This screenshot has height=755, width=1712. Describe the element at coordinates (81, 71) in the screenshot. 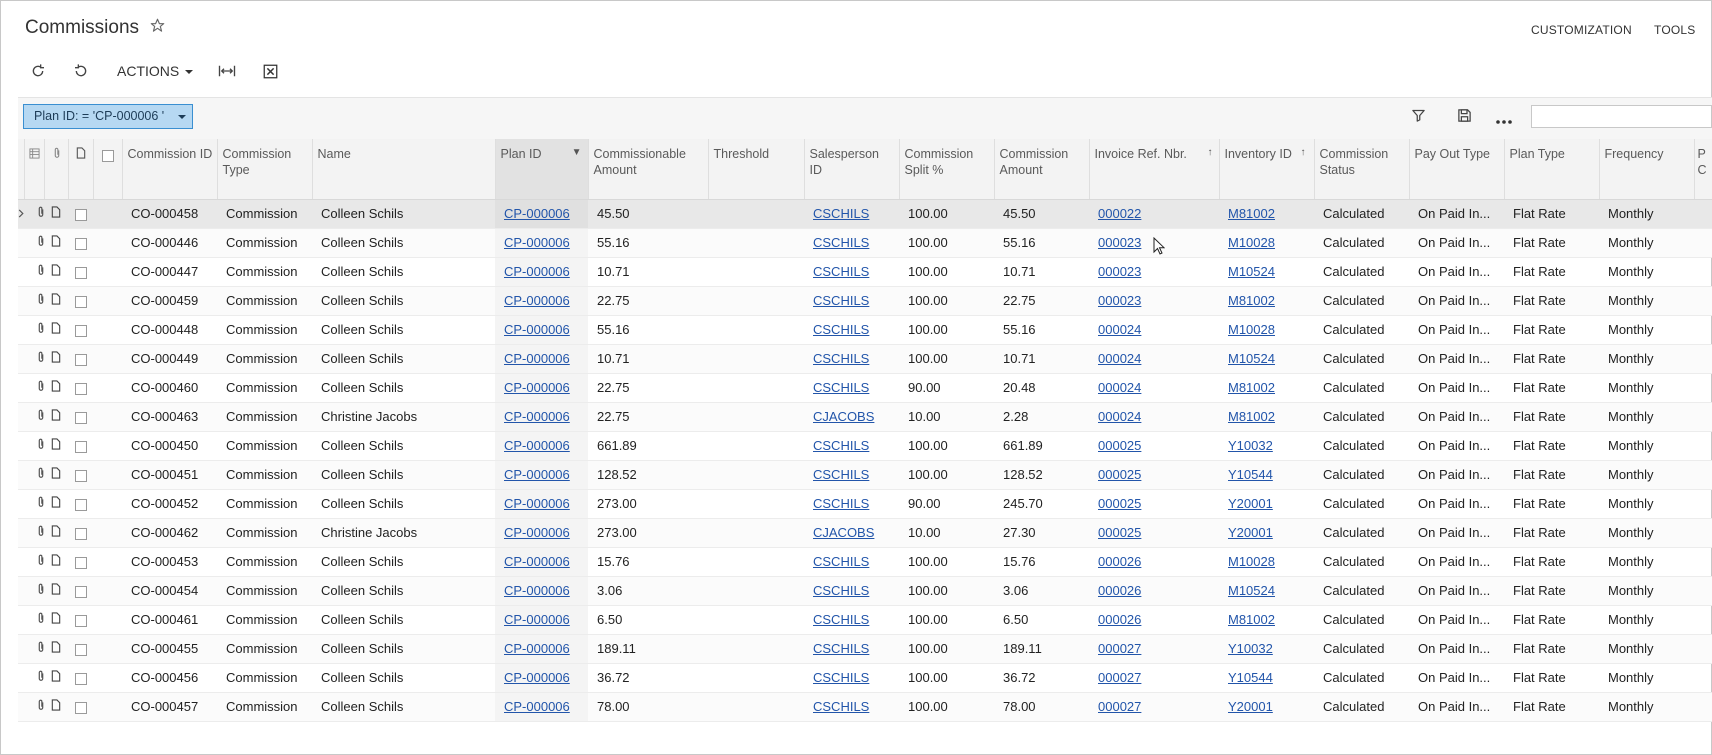

I see `undo-button` at that location.